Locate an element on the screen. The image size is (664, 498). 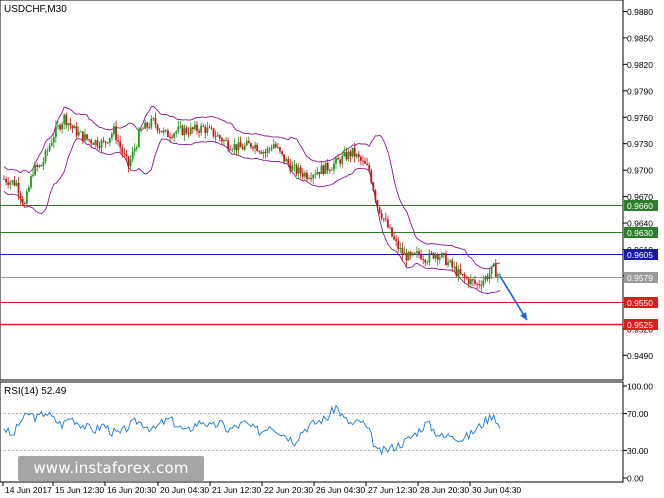
level-label: 0.9605 is located at coordinates (640, 255).